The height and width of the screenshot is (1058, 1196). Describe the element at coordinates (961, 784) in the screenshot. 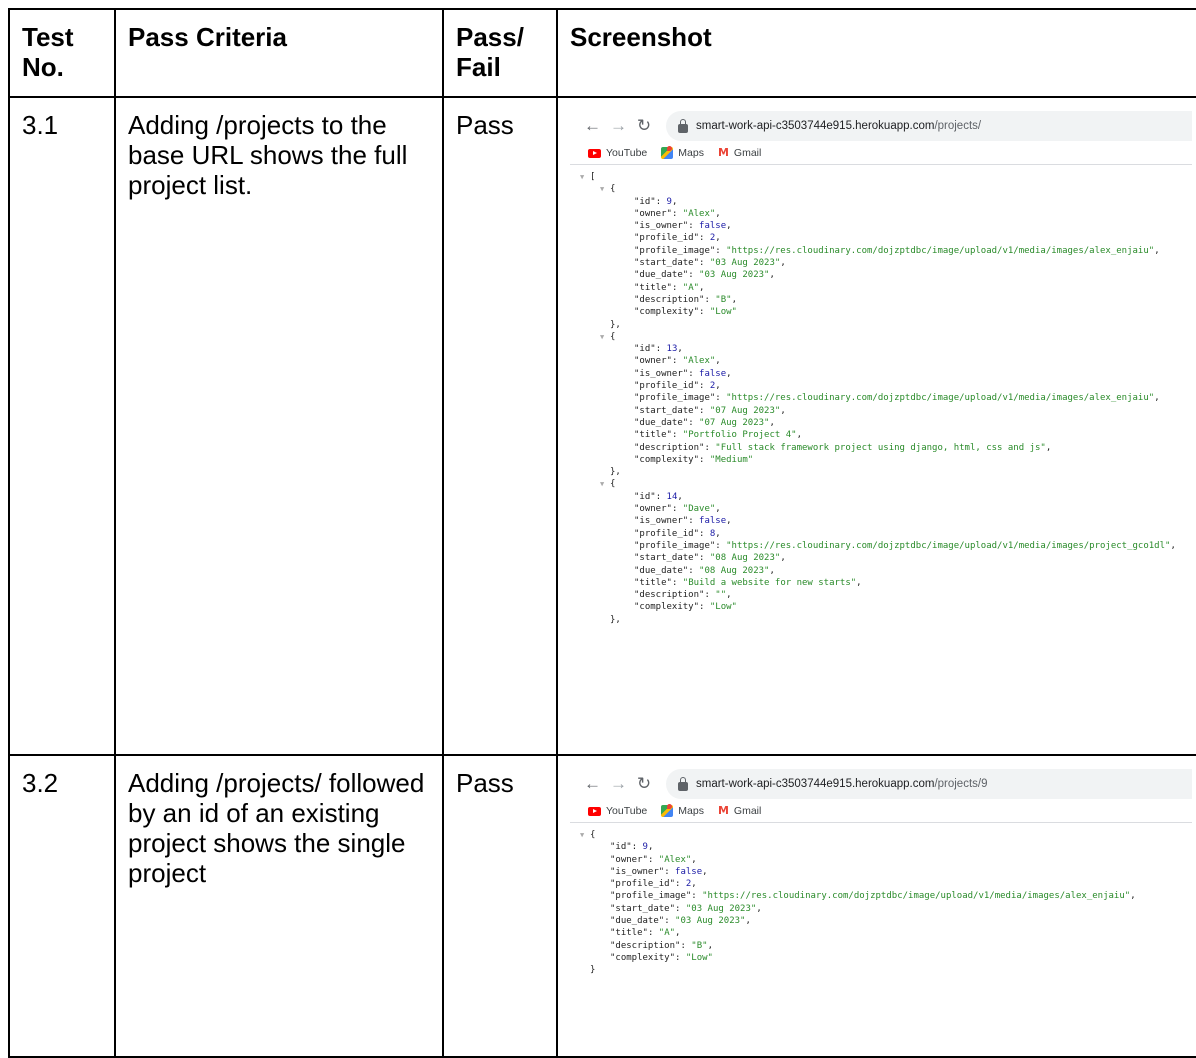

I see `url-path: /projects/9` at that location.